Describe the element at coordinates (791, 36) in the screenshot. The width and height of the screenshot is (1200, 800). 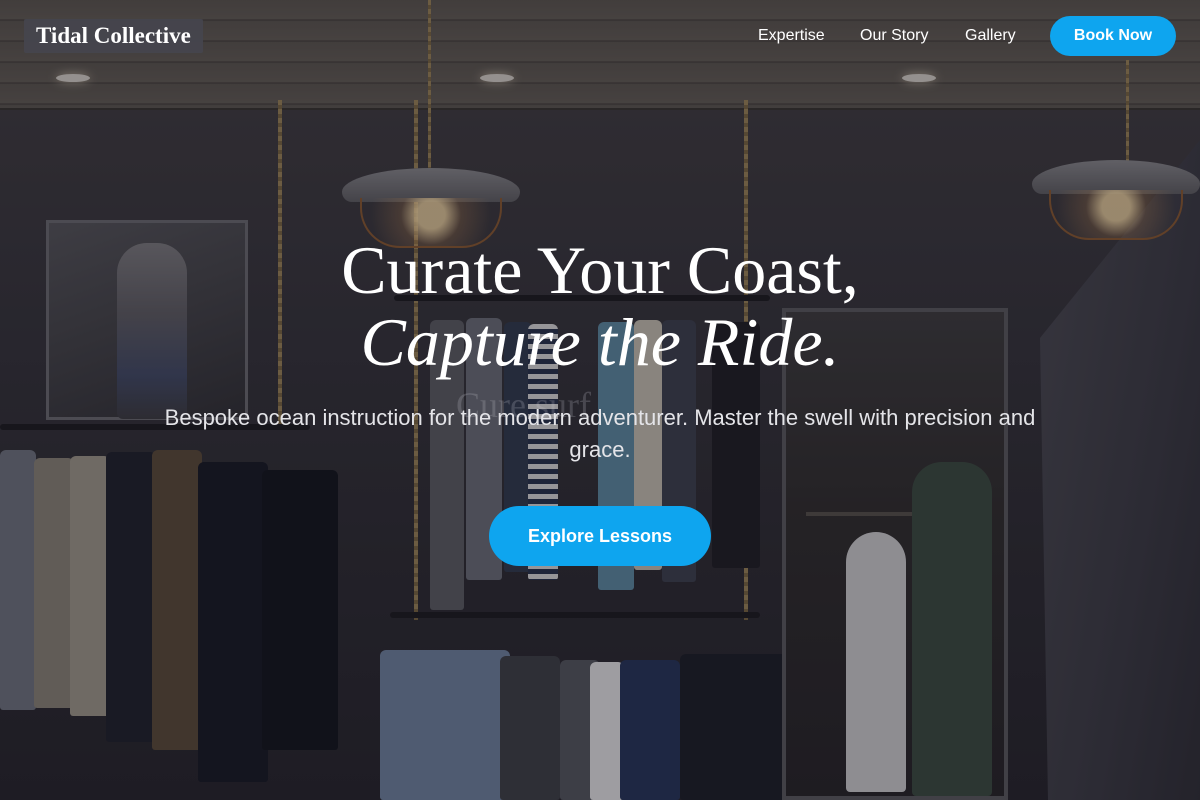
I see `nav-link-expertise: Expertise` at that location.